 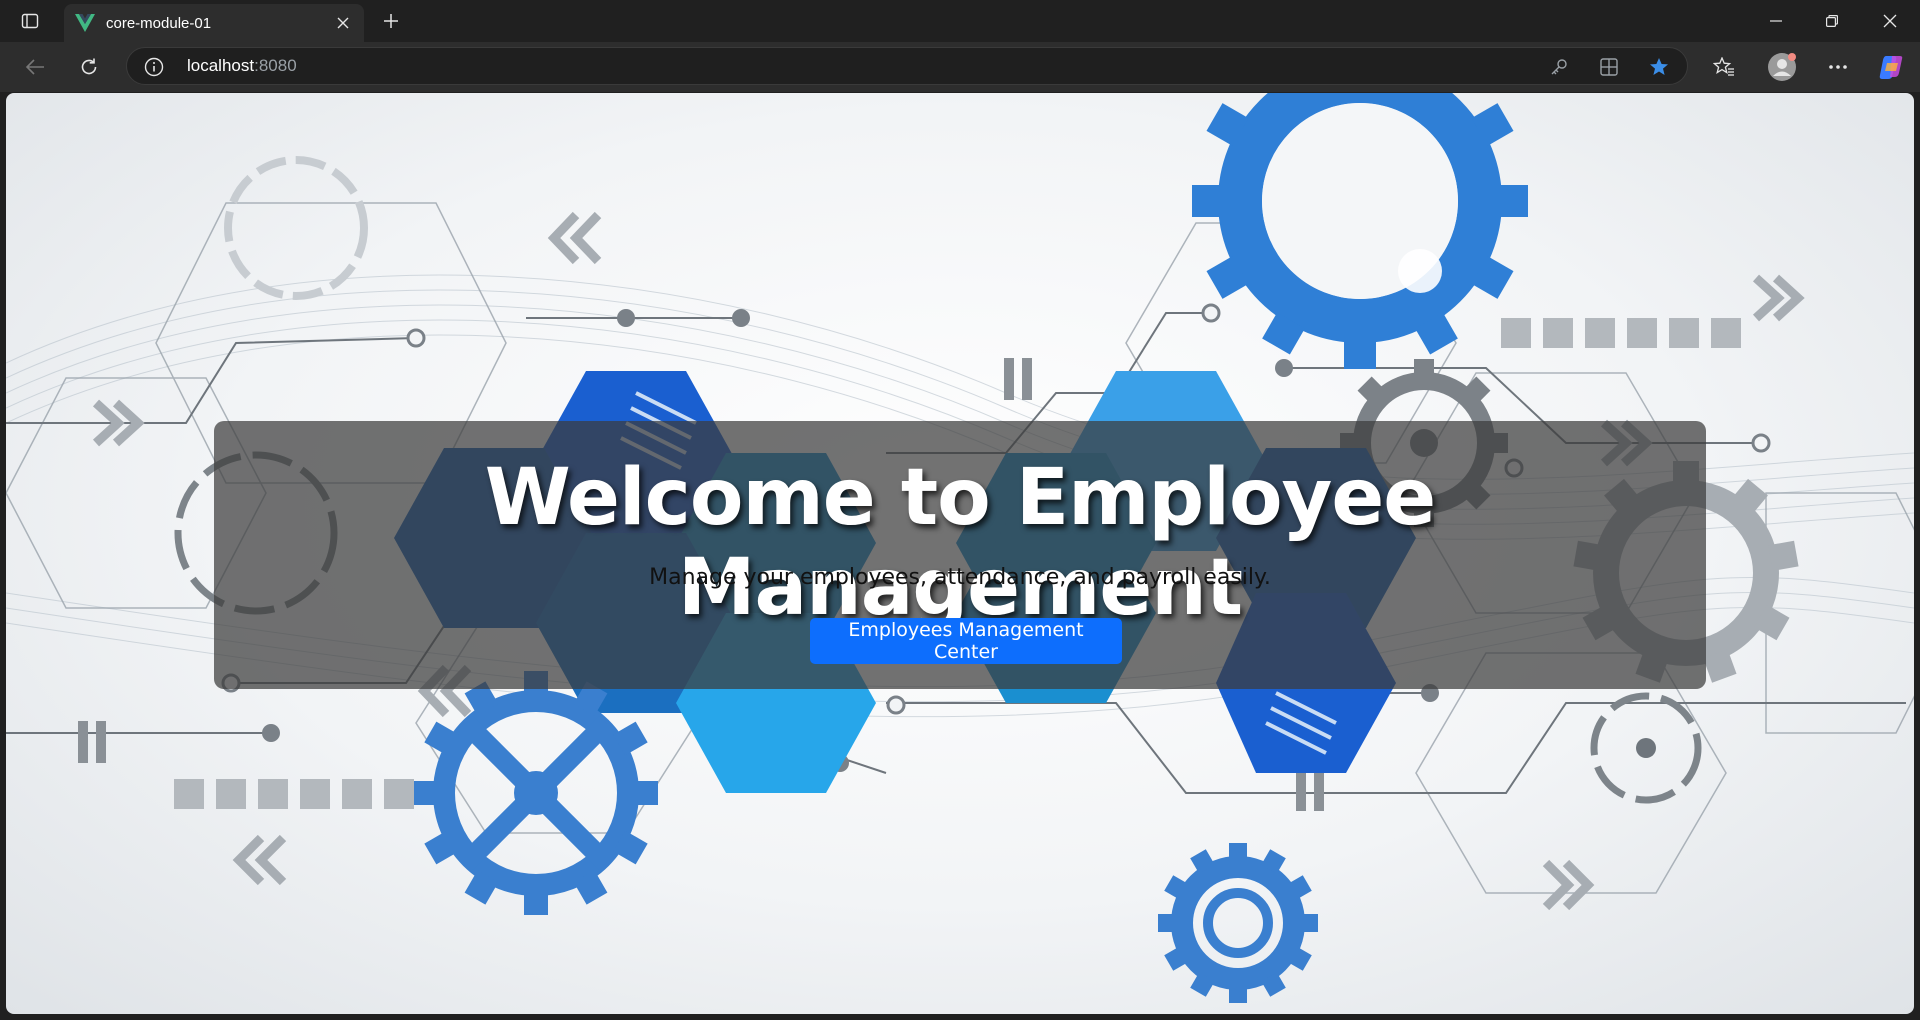 I want to click on hero-title: Welcome to Employee Management, so click(x=960, y=543).